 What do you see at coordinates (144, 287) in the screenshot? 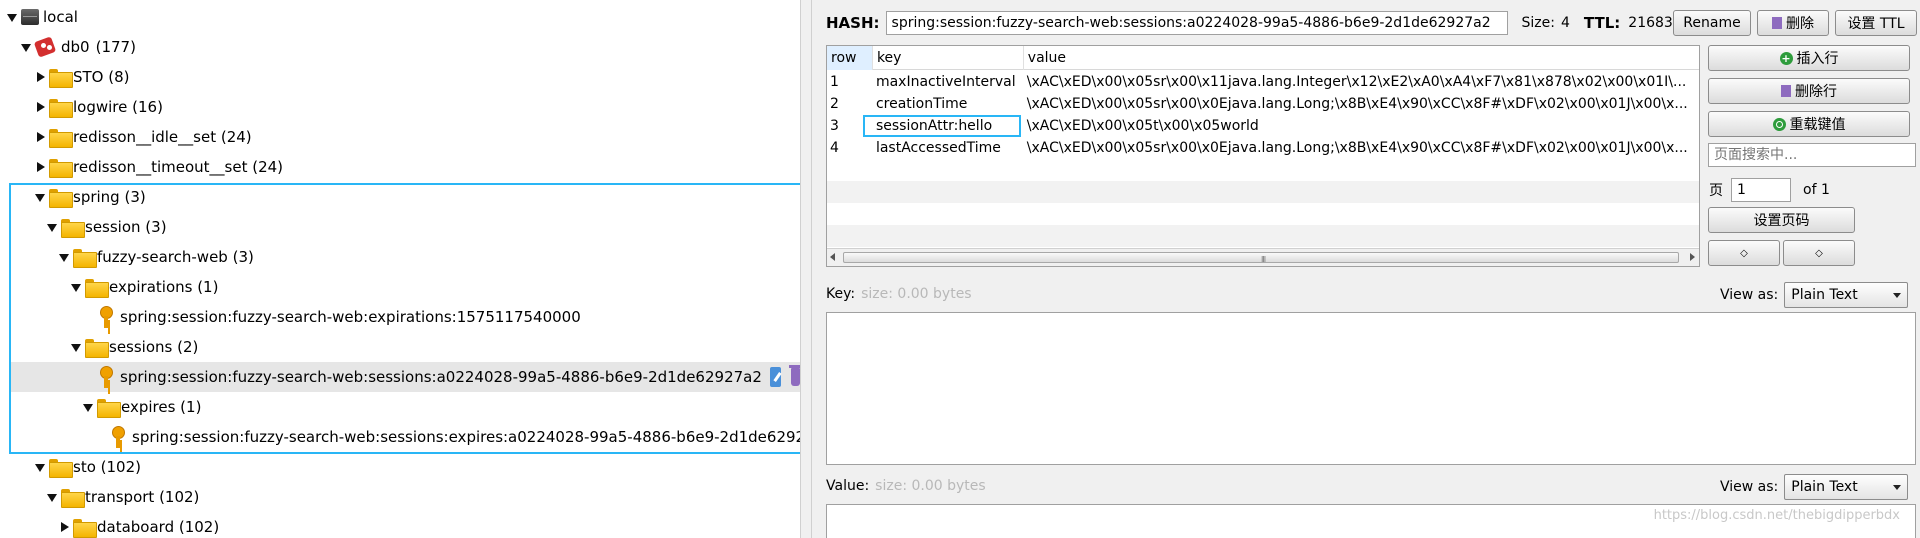
I see `tree-folder: expirations (1)` at bounding box center [144, 287].